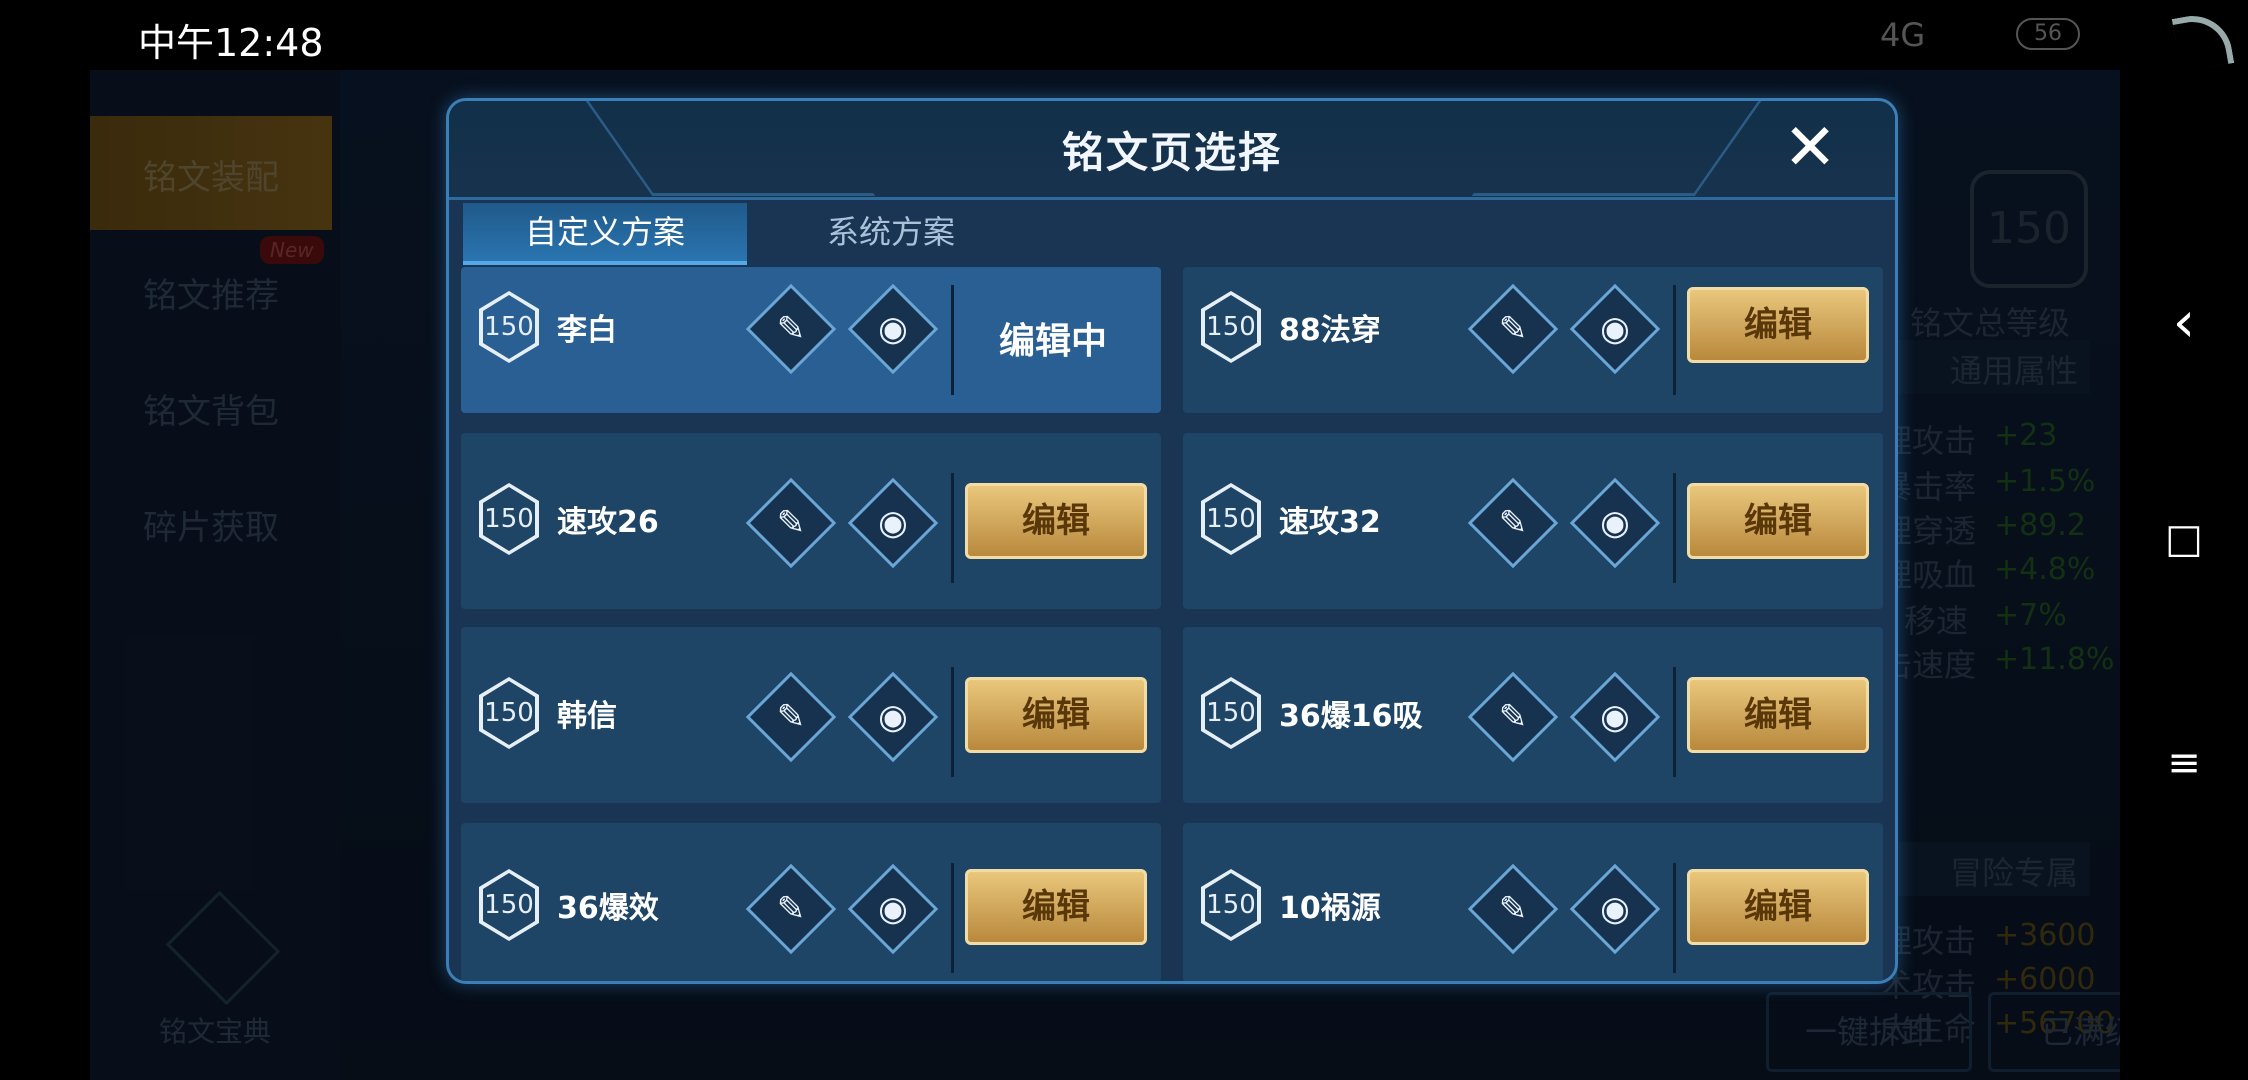  Describe the element at coordinates (2203, 41) in the screenshot. I see `phone-call-icon` at that location.